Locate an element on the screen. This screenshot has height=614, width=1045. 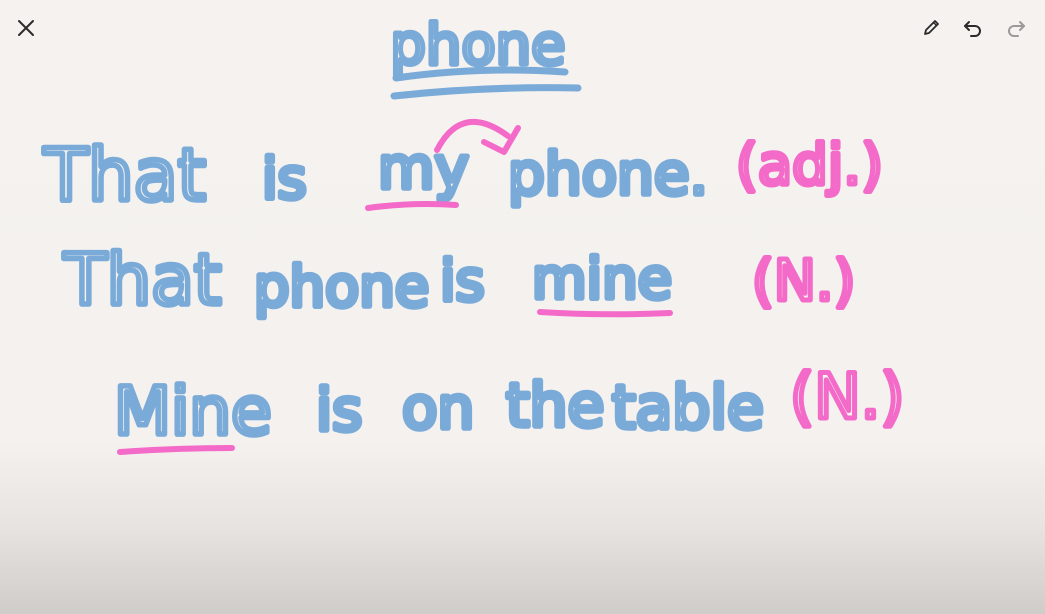
mine-underline is located at coordinates (605, 313).